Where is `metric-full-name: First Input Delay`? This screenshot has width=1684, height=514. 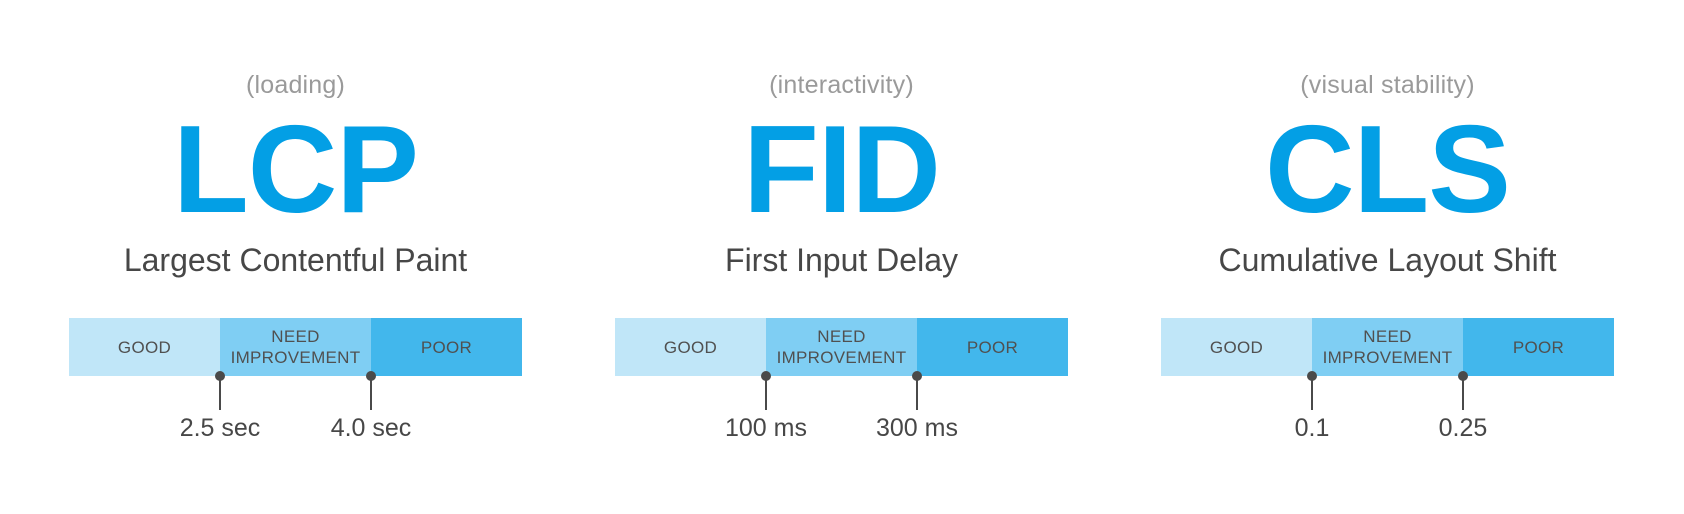 metric-full-name: First Input Delay is located at coordinates (841, 260).